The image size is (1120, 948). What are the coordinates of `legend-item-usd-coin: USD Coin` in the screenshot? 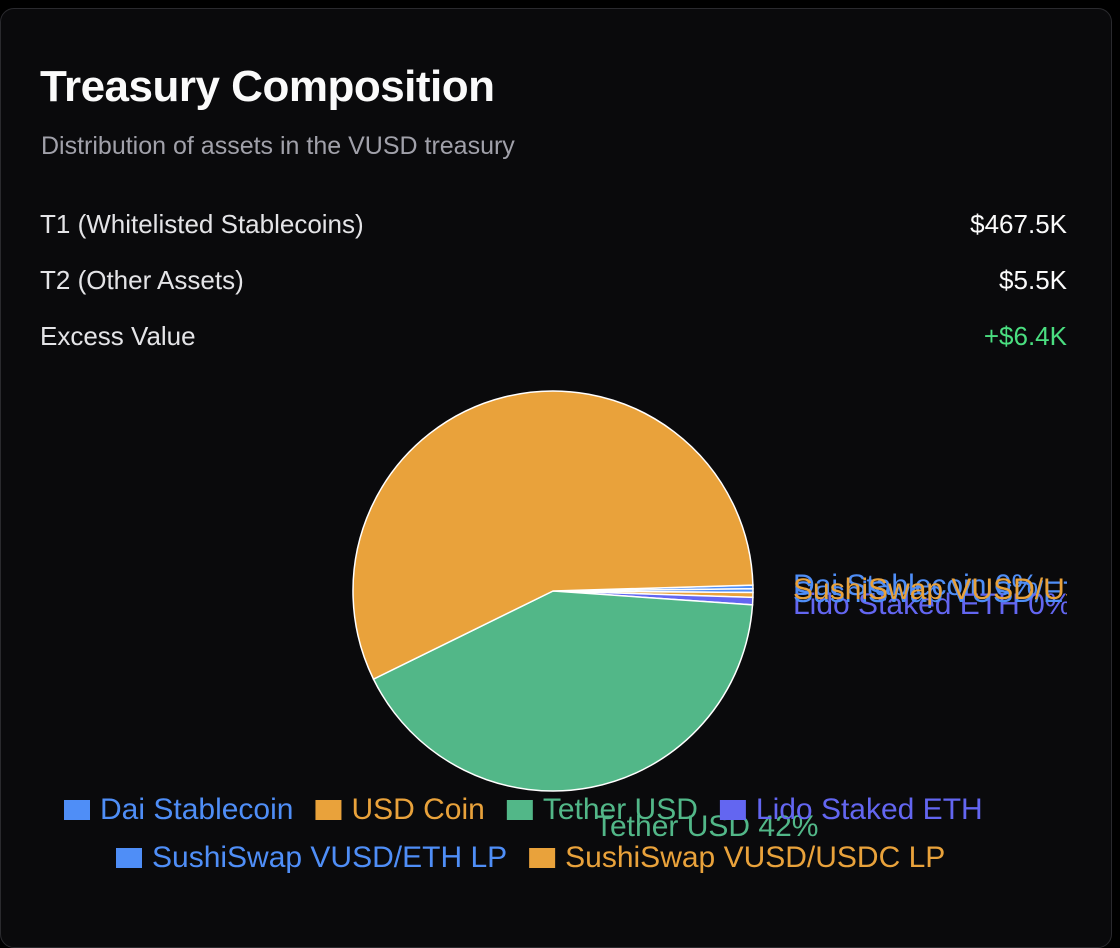 It's located at (400, 809).